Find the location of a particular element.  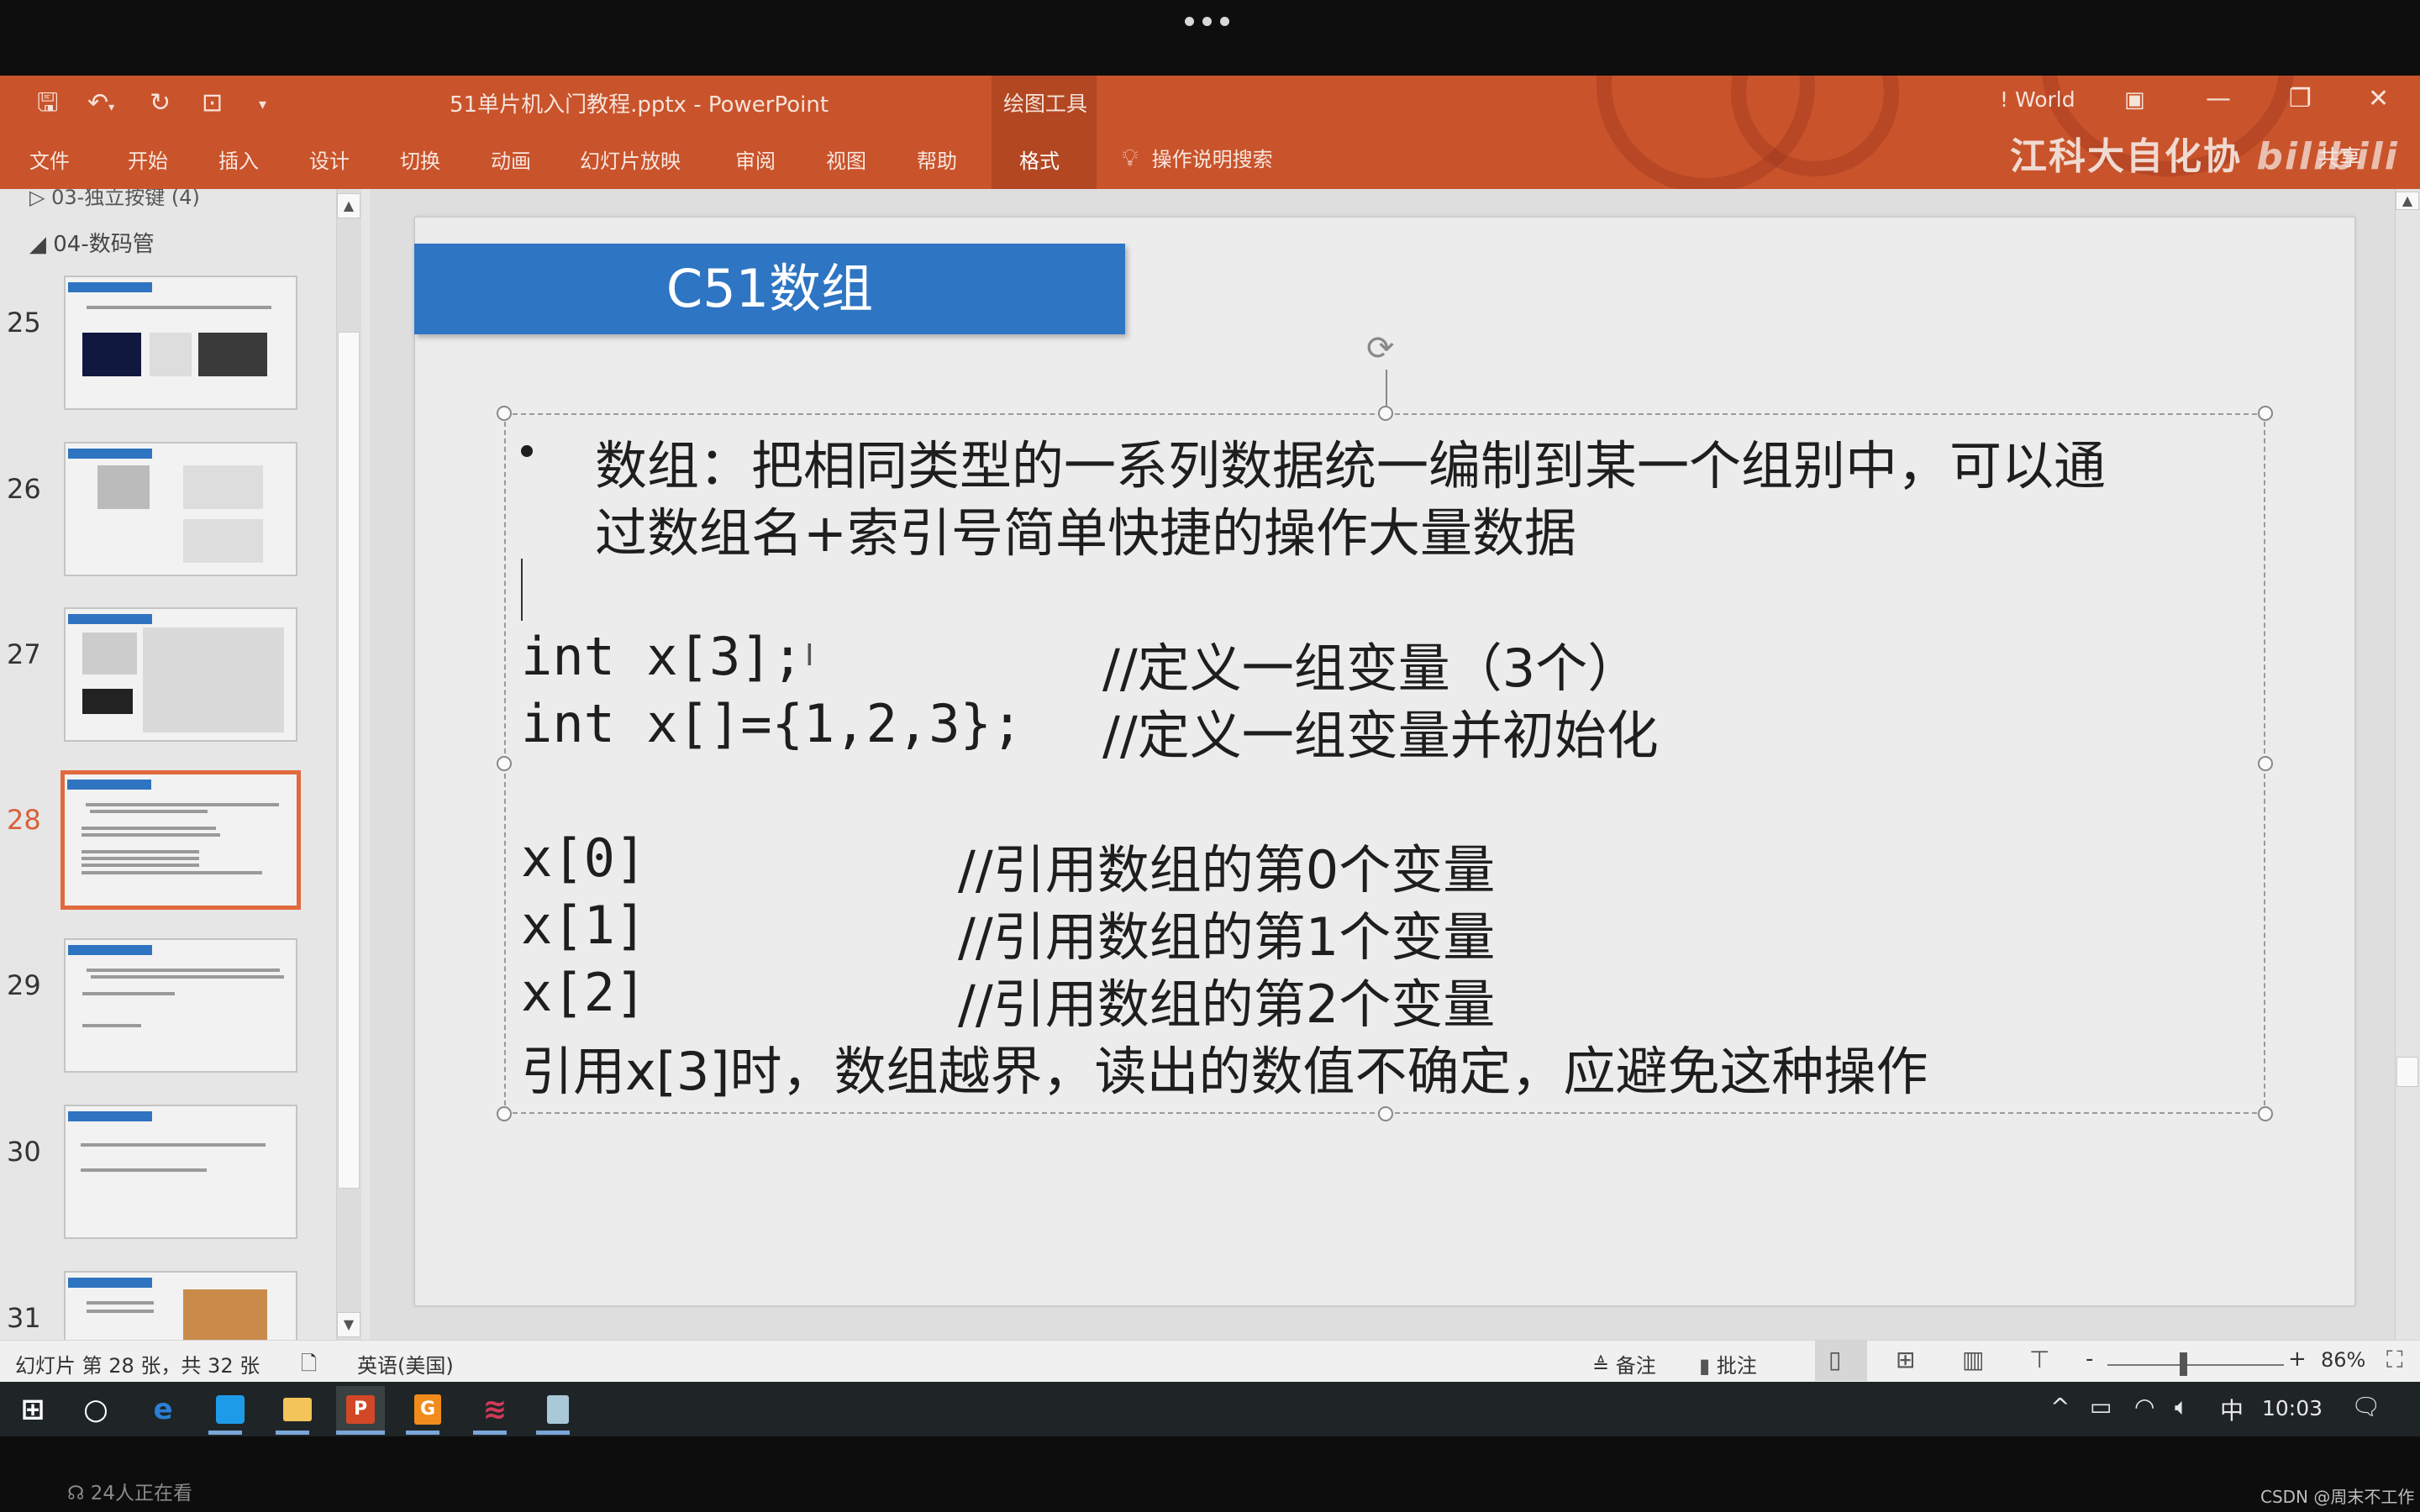

tab-help: 帮助 is located at coordinates (937, 159).